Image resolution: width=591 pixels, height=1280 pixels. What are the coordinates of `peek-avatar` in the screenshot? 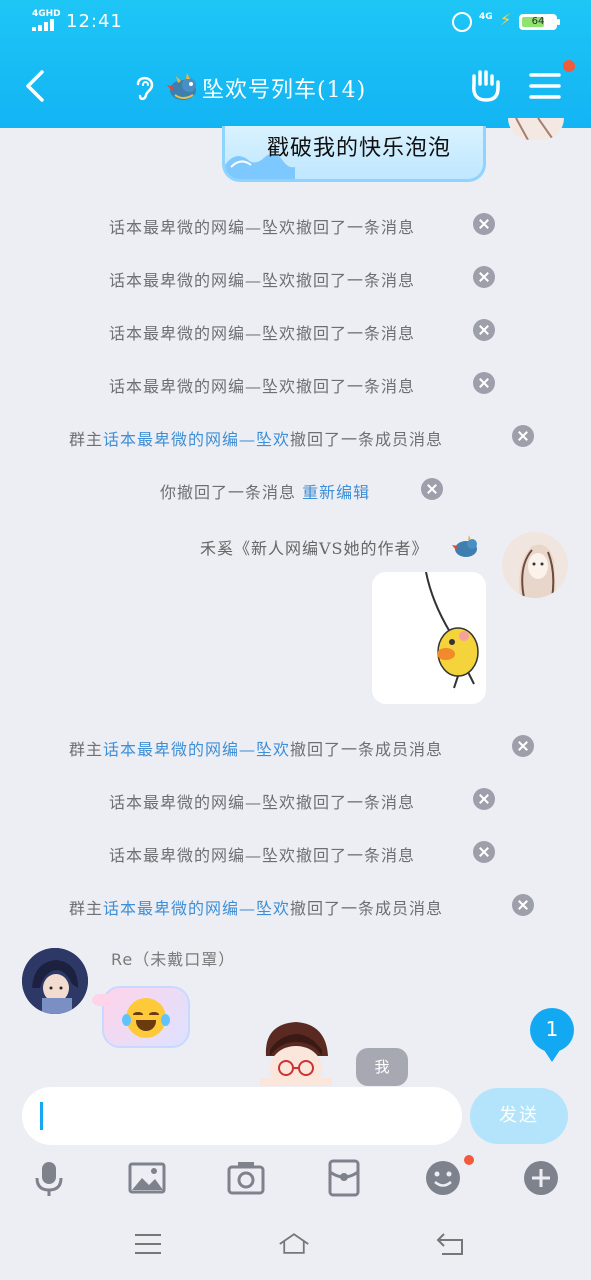 It's located at (296, 1053).